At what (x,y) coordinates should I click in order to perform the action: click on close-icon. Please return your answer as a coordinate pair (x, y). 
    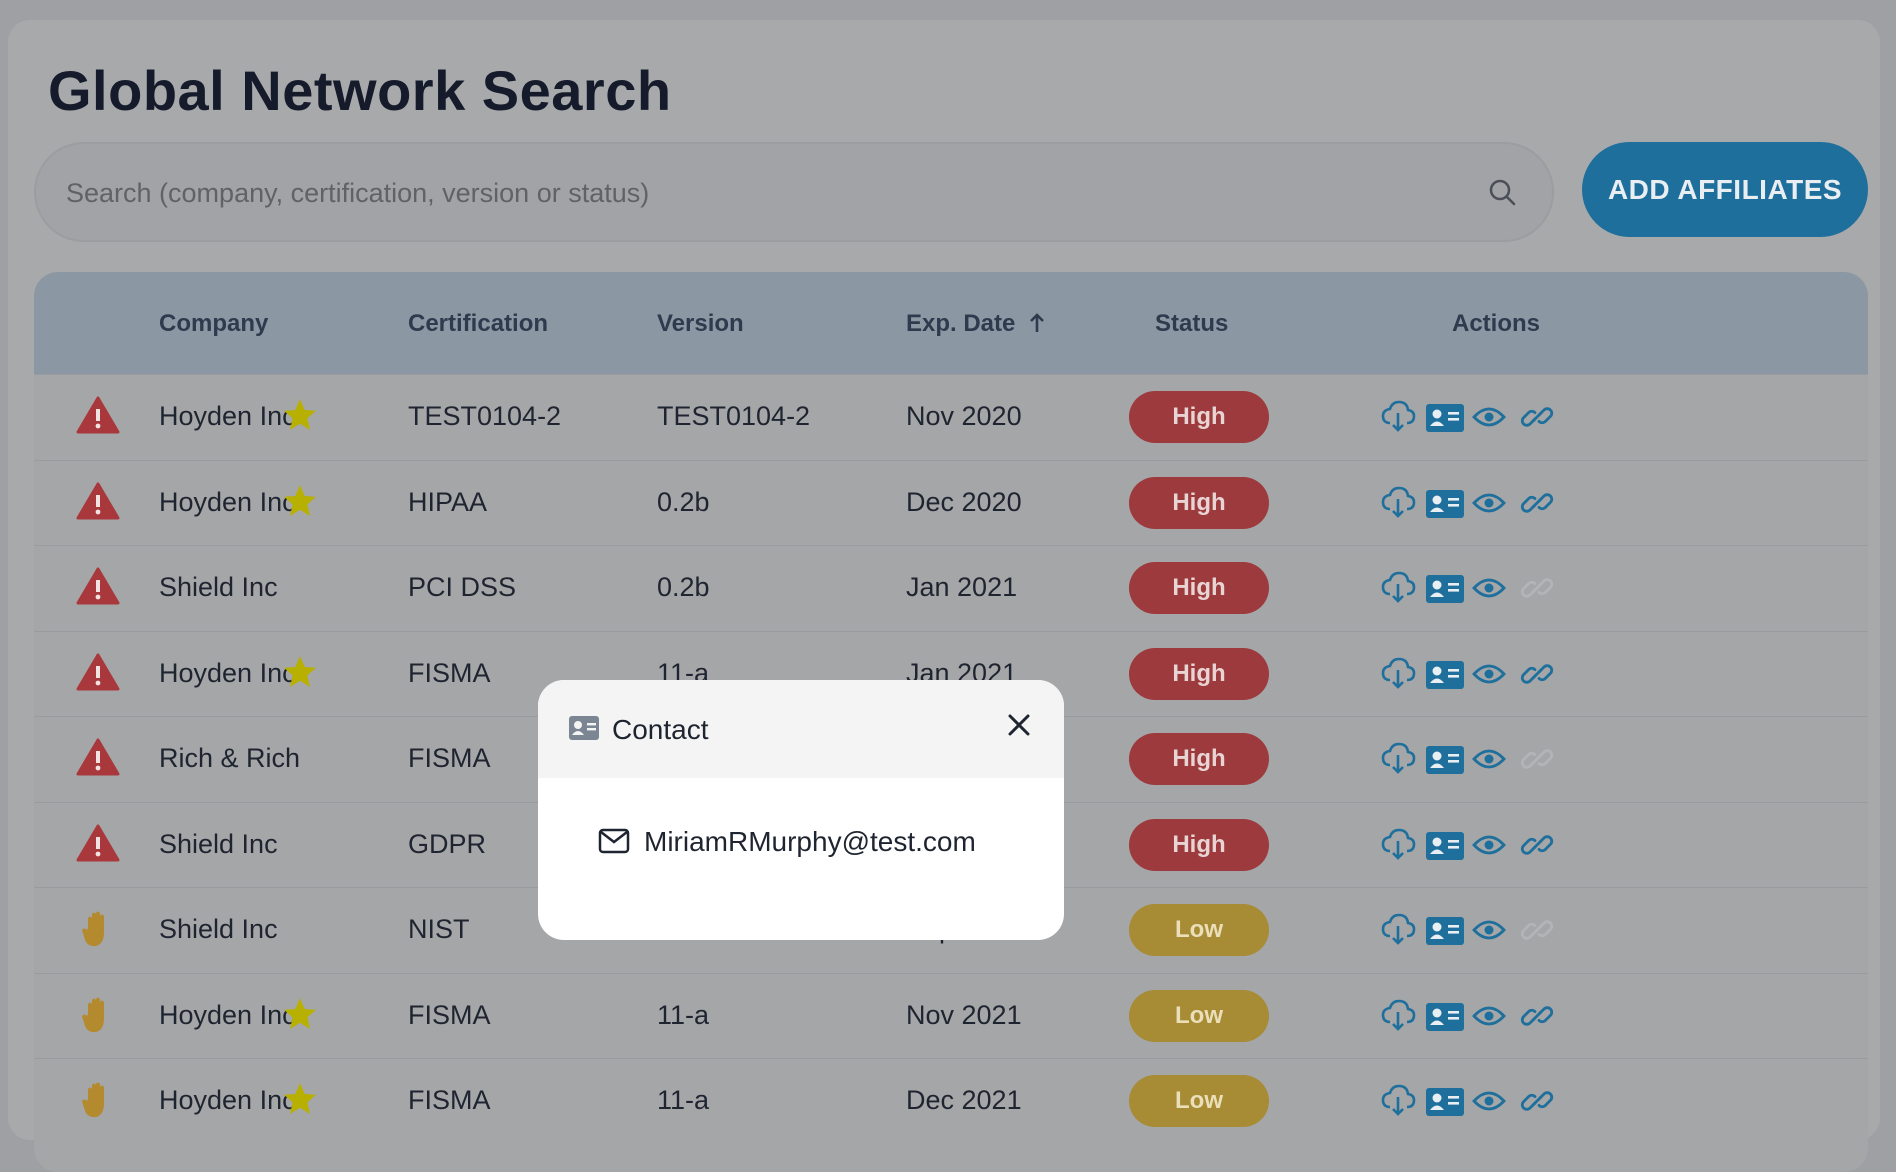
    Looking at the image, I should click on (1019, 725).